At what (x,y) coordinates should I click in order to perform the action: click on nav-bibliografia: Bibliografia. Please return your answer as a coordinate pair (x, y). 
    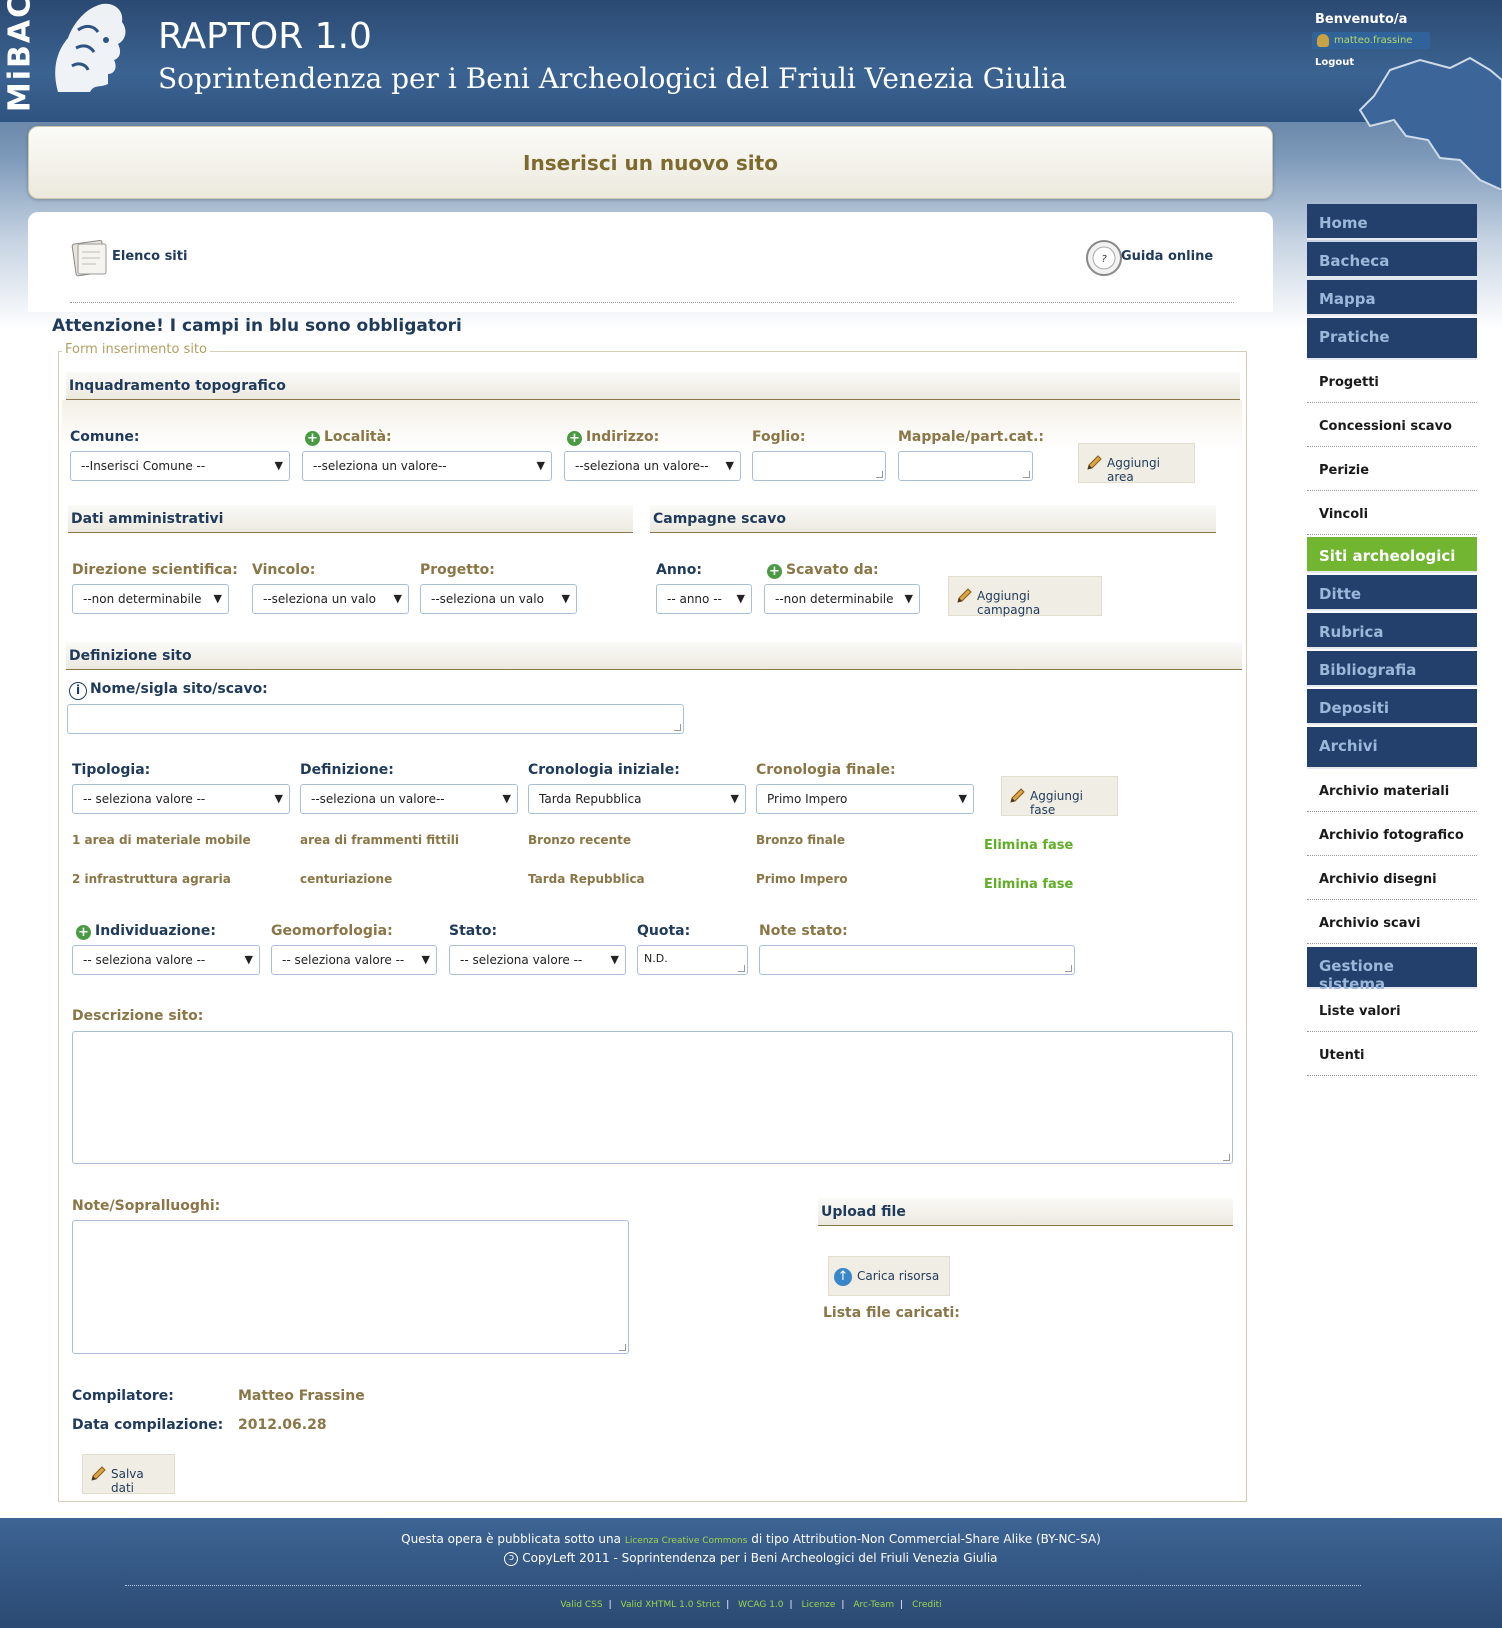
    Looking at the image, I should click on (1392, 669).